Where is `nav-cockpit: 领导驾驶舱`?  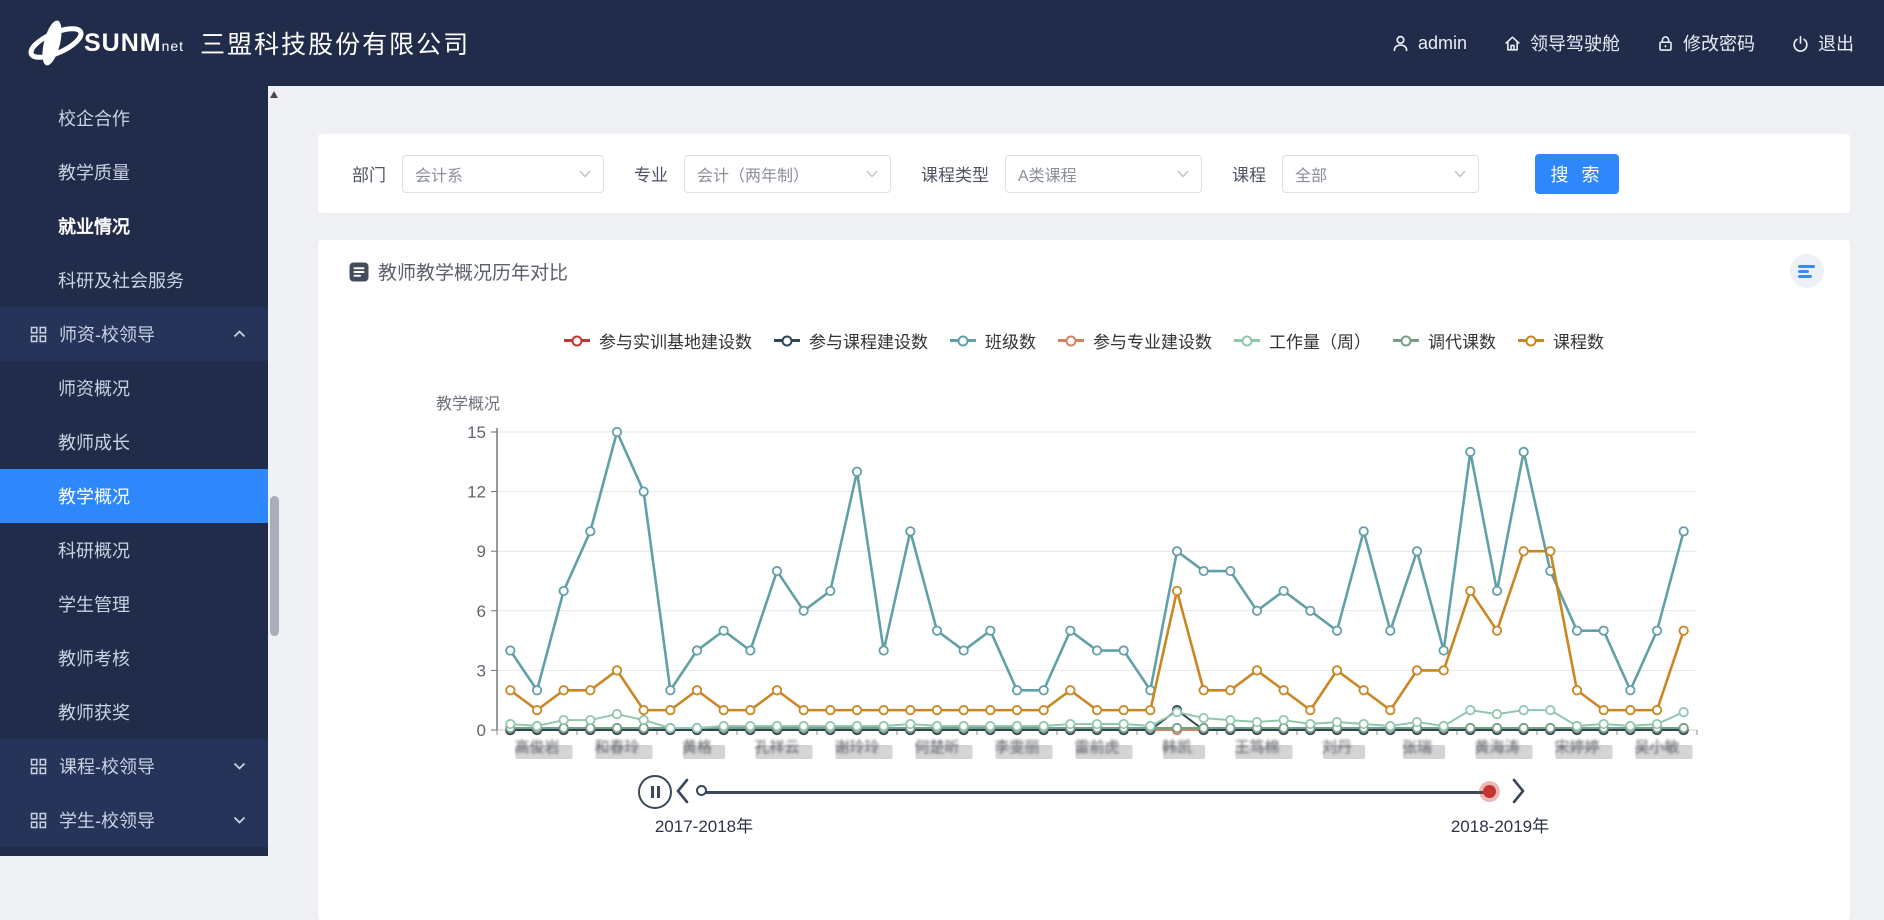
nav-cockpit: 领导驾驶舱 is located at coordinates (1561, 43).